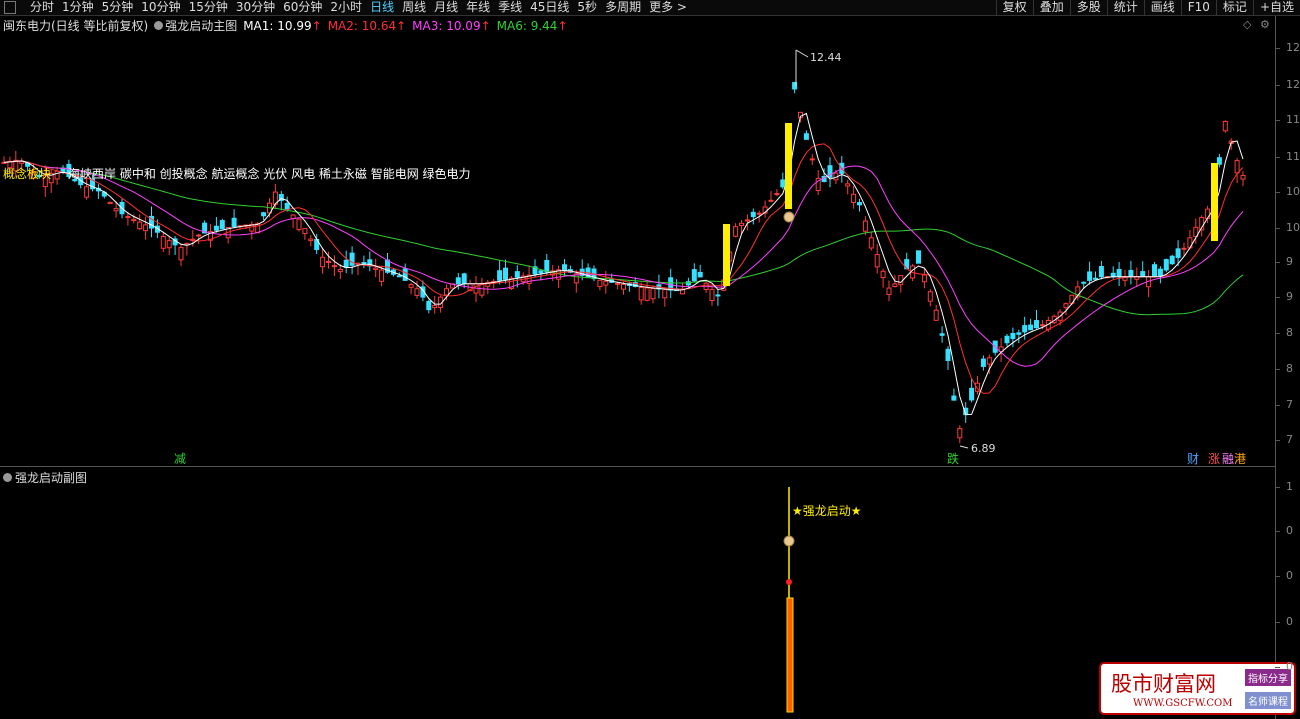 This screenshot has height=719, width=1300. Describe the element at coordinates (1214, 459) in the screenshot. I see `marker-zhang: 涨` at that location.